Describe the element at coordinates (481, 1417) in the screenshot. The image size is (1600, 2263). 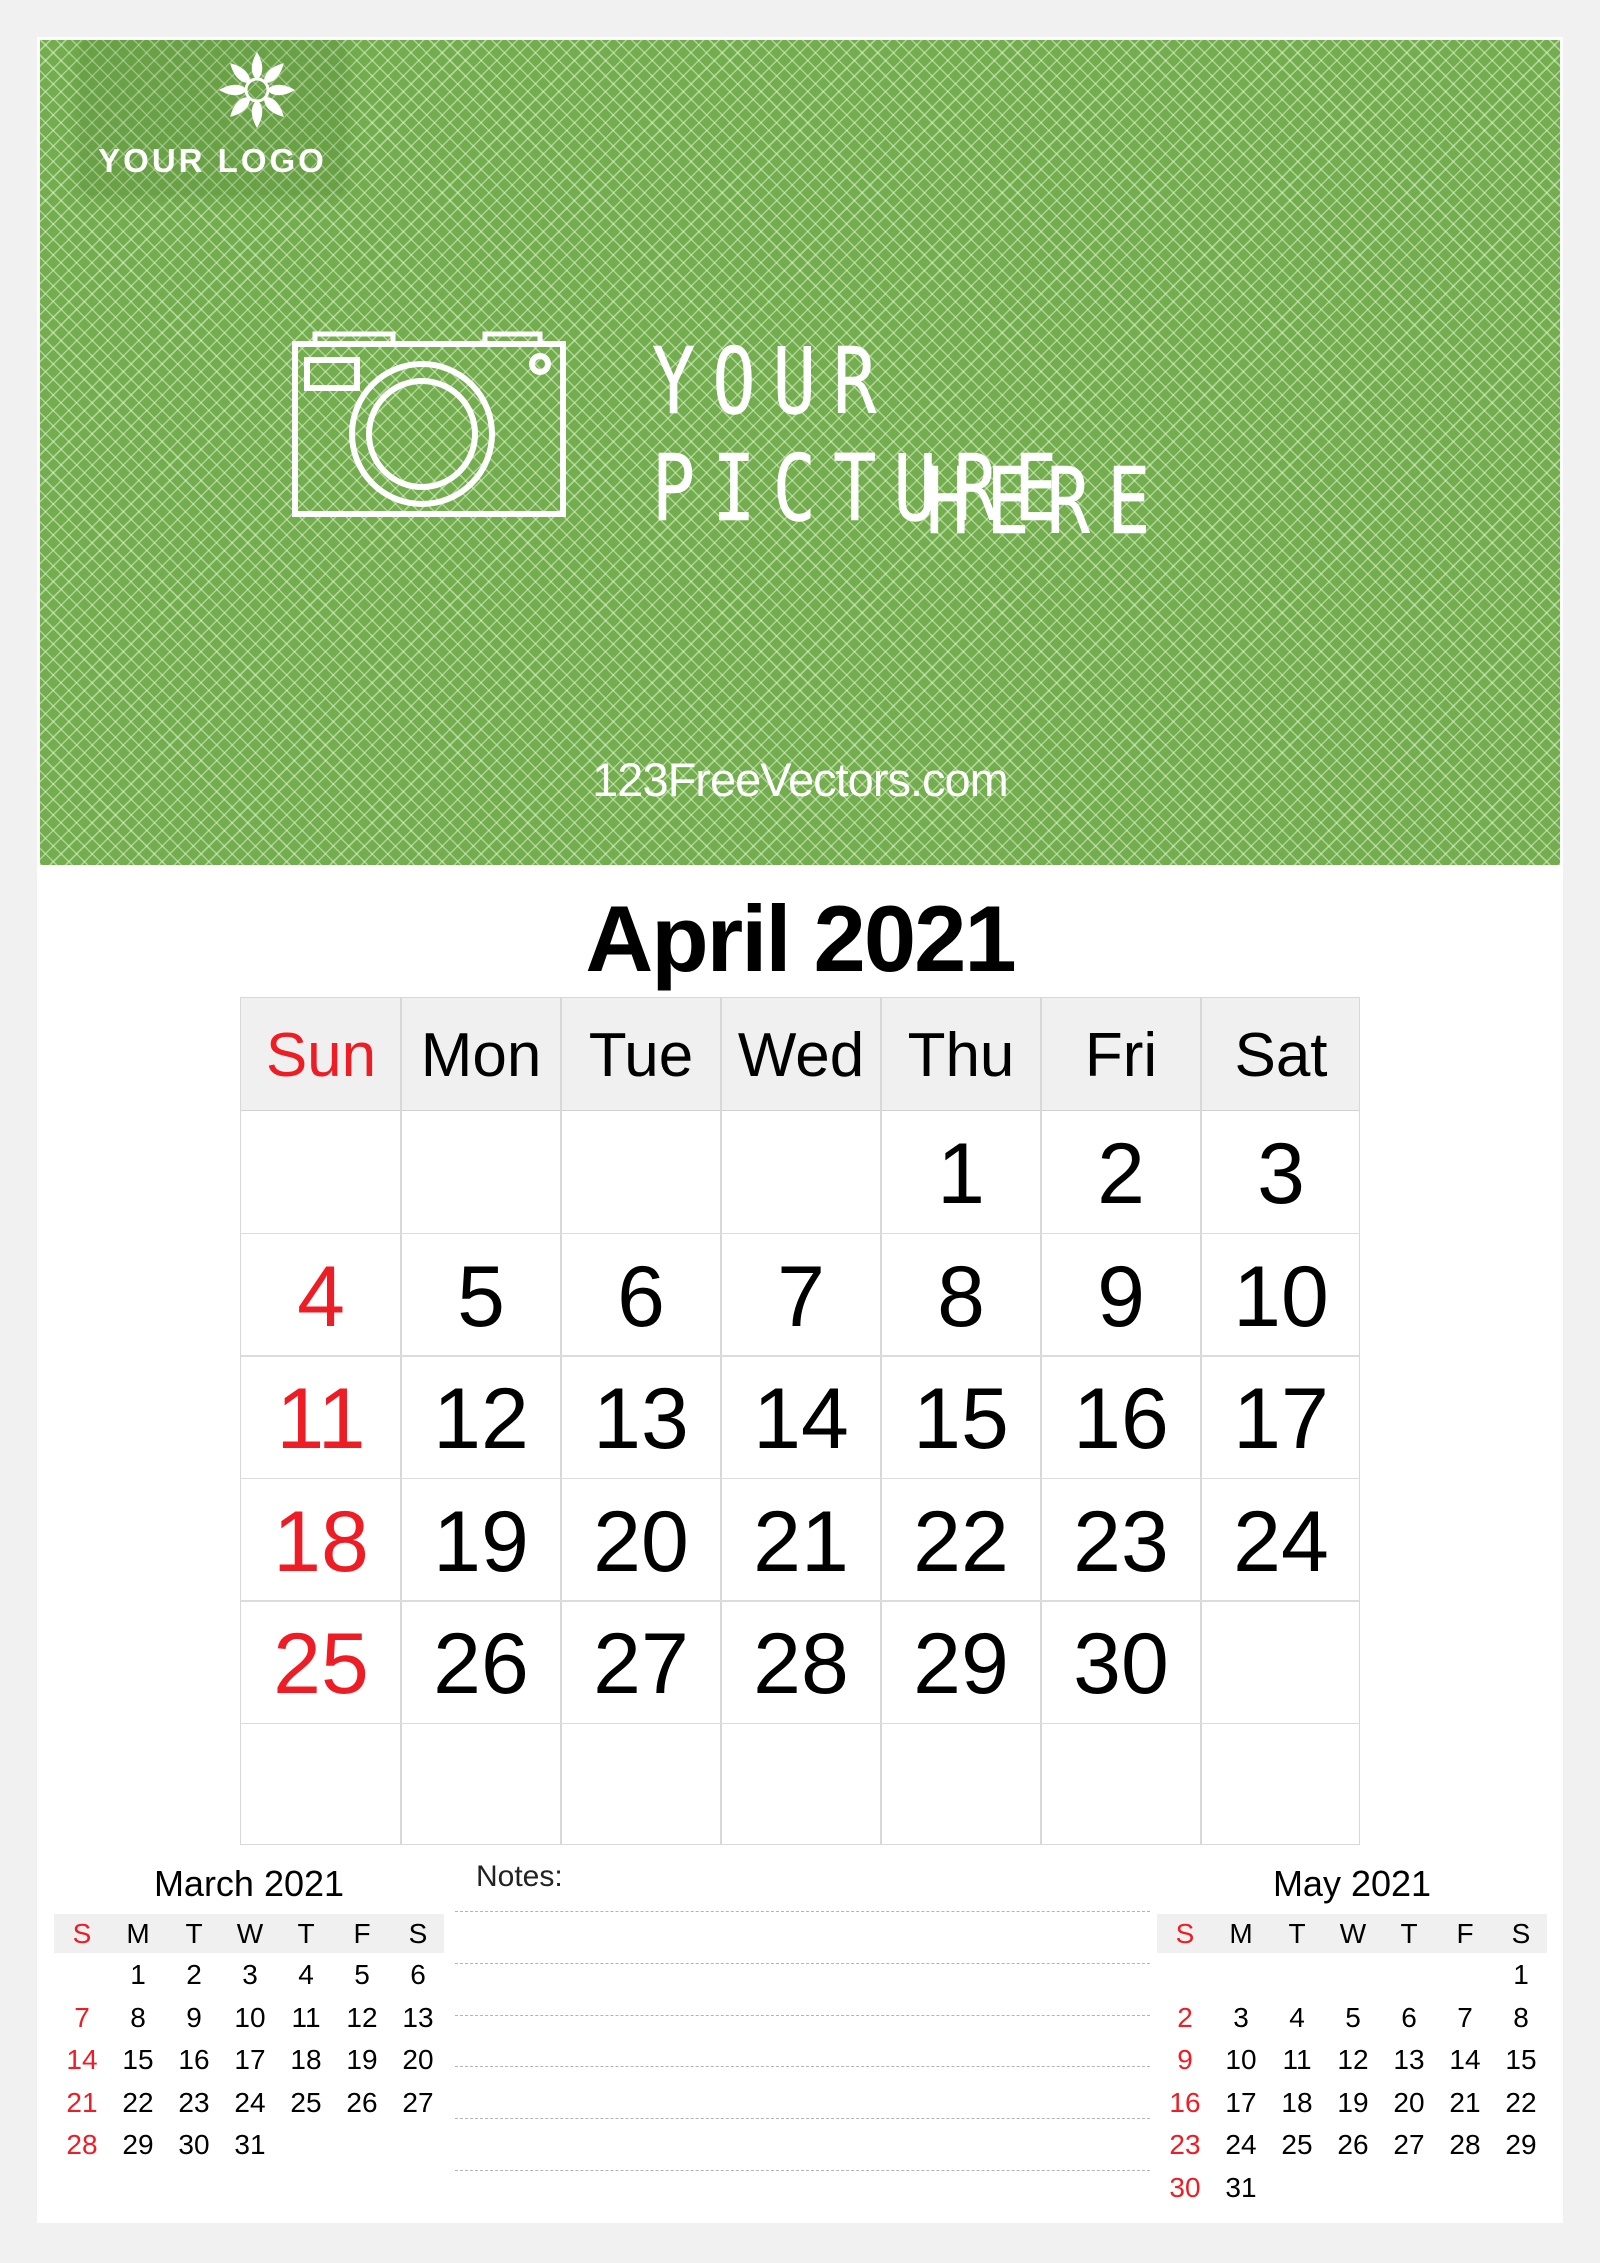
I see `day-cell: 12` at that location.